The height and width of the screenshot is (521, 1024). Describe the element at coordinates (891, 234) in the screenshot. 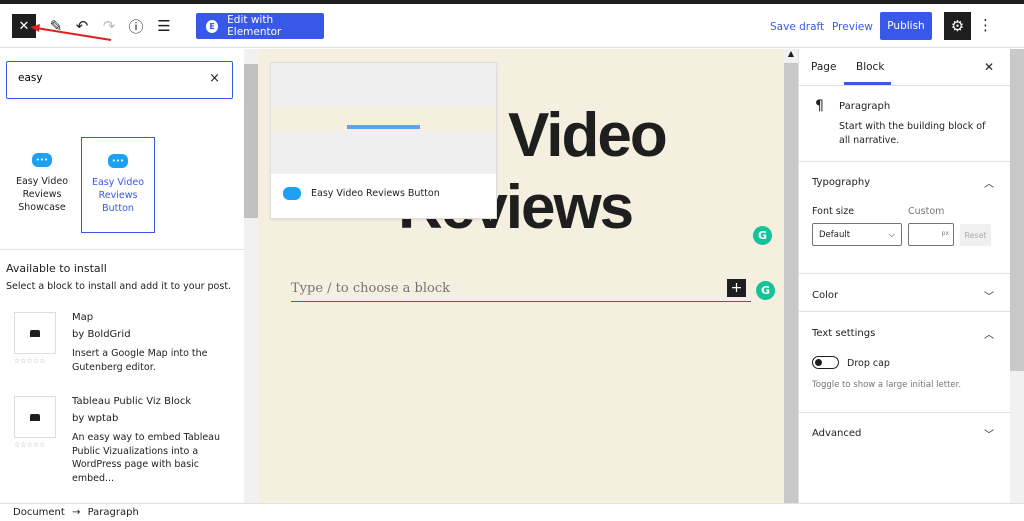

I see `chevron-down-icon: ⌵` at that location.